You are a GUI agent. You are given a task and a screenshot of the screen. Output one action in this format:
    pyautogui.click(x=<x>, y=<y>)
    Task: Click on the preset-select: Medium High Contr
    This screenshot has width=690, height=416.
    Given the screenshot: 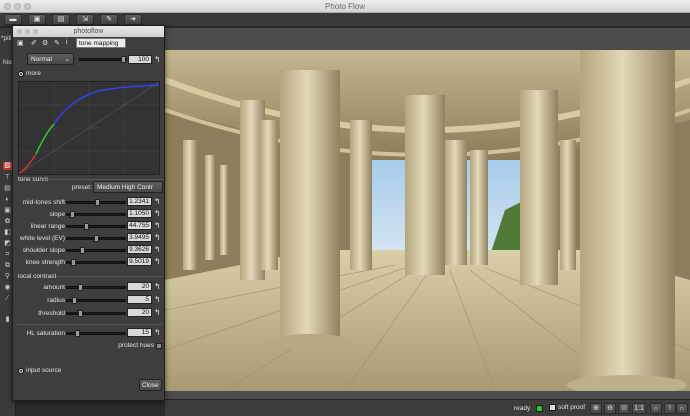 What is the action you would take?
    pyautogui.click(x=128, y=187)
    